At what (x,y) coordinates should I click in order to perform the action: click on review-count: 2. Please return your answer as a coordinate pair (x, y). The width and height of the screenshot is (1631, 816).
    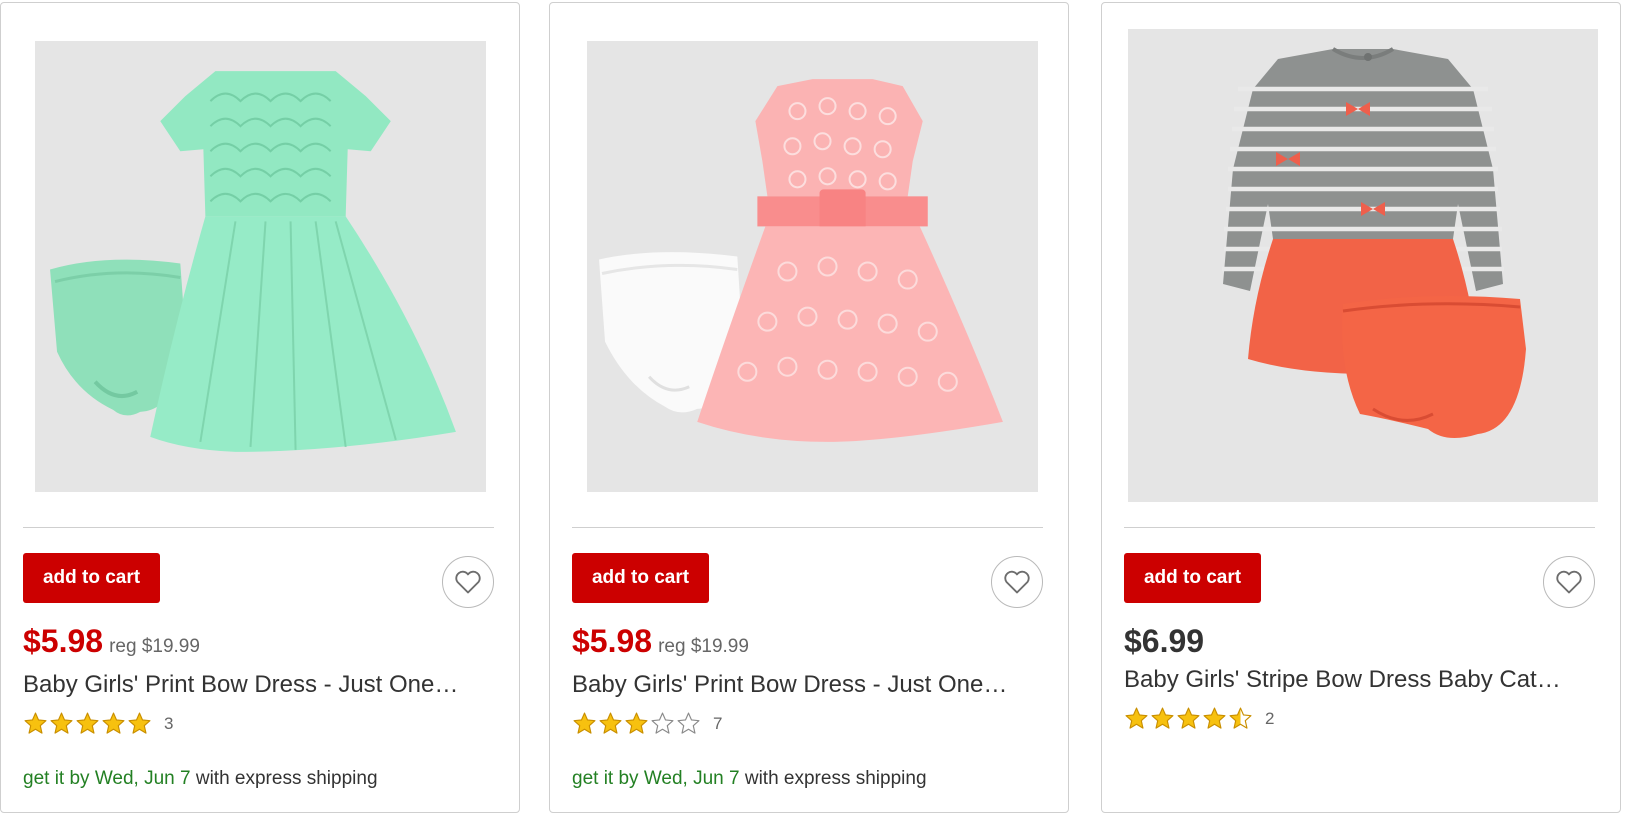
    Looking at the image, I should click on (1270, 718).